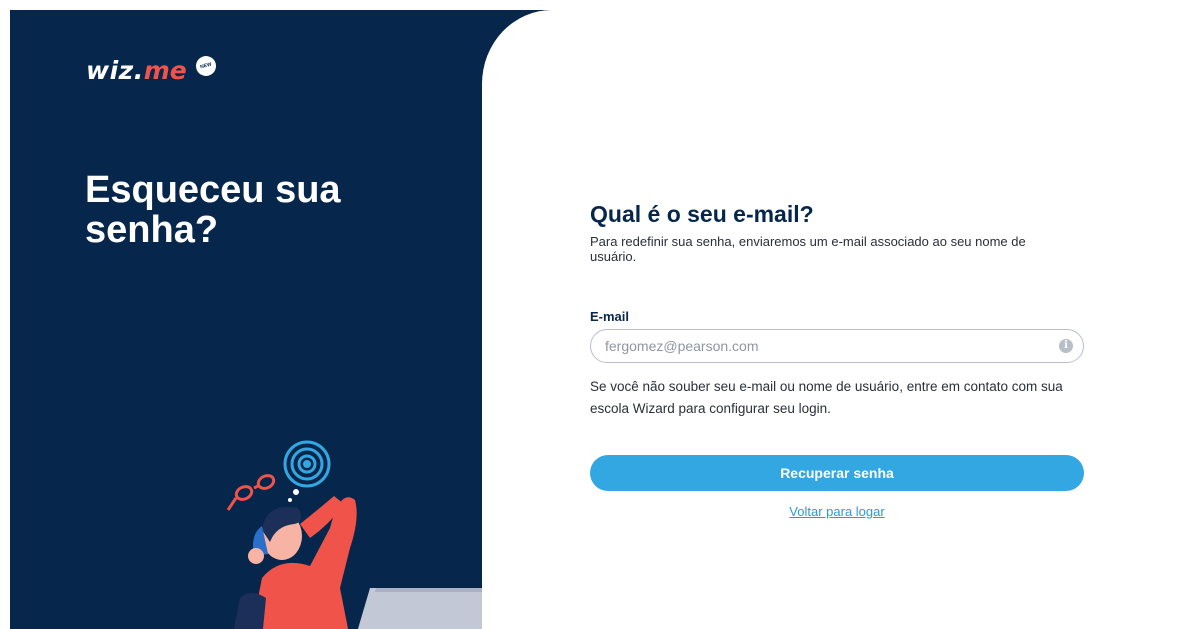  I want to click on back-to-login-wrapper: Voltar para logar, so click(837, 511).